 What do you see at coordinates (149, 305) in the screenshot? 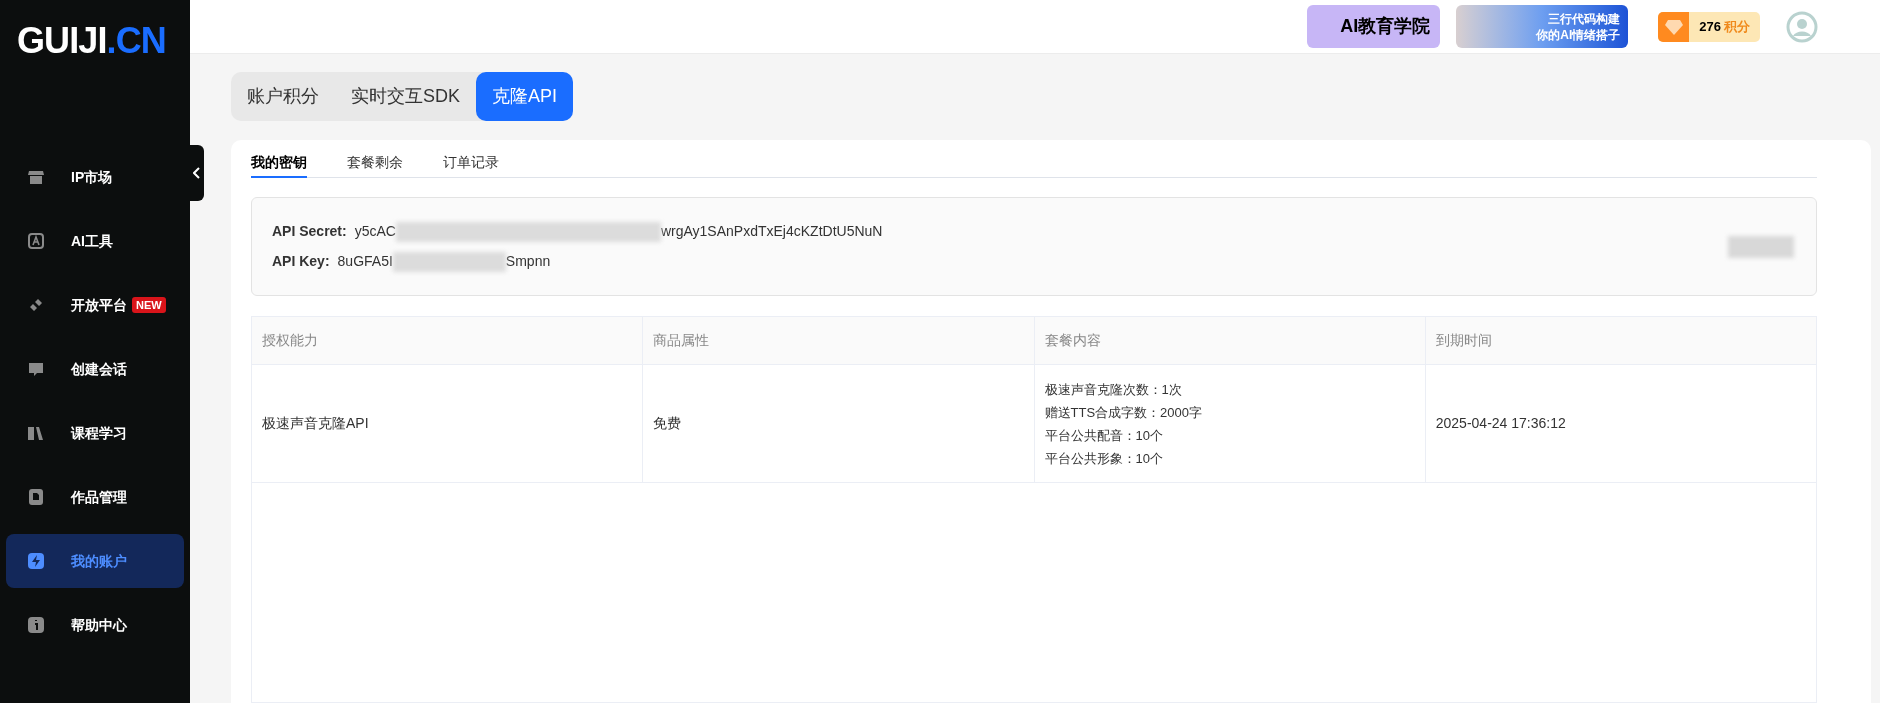
I see `new-badge: NEW` at bounding box center [149, 305].